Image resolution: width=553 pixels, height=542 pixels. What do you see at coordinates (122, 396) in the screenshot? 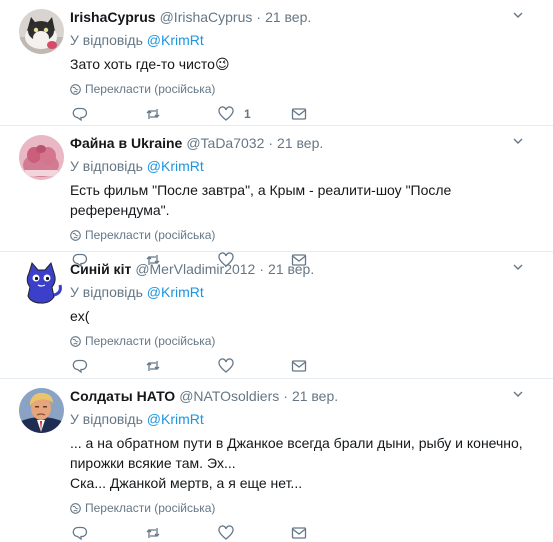
I see `author-name: Солдаты НАТО` at bounding box center [122, 396].